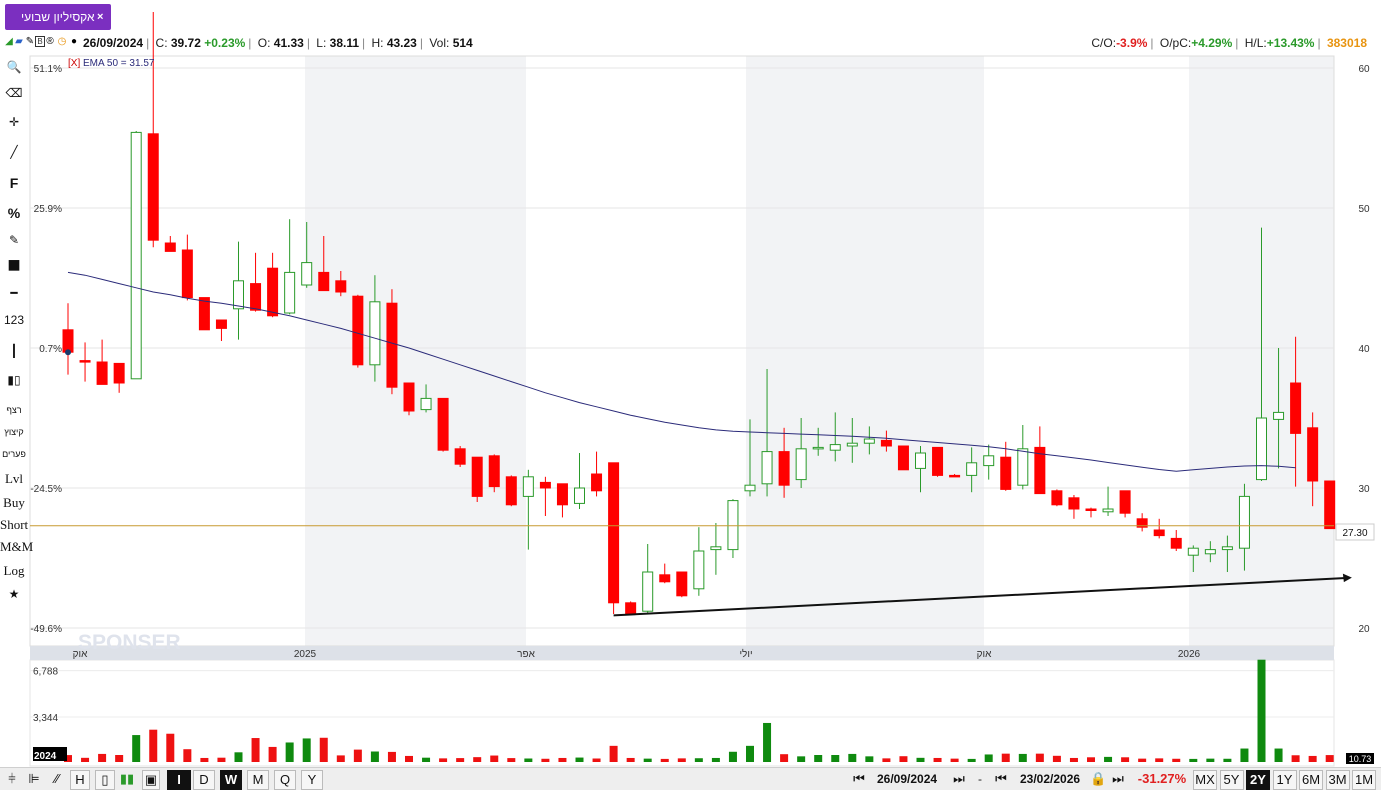  Describe the element at coordinates (14, 454) in the screenshot. I see `tool-gaps: פערים` at that location.